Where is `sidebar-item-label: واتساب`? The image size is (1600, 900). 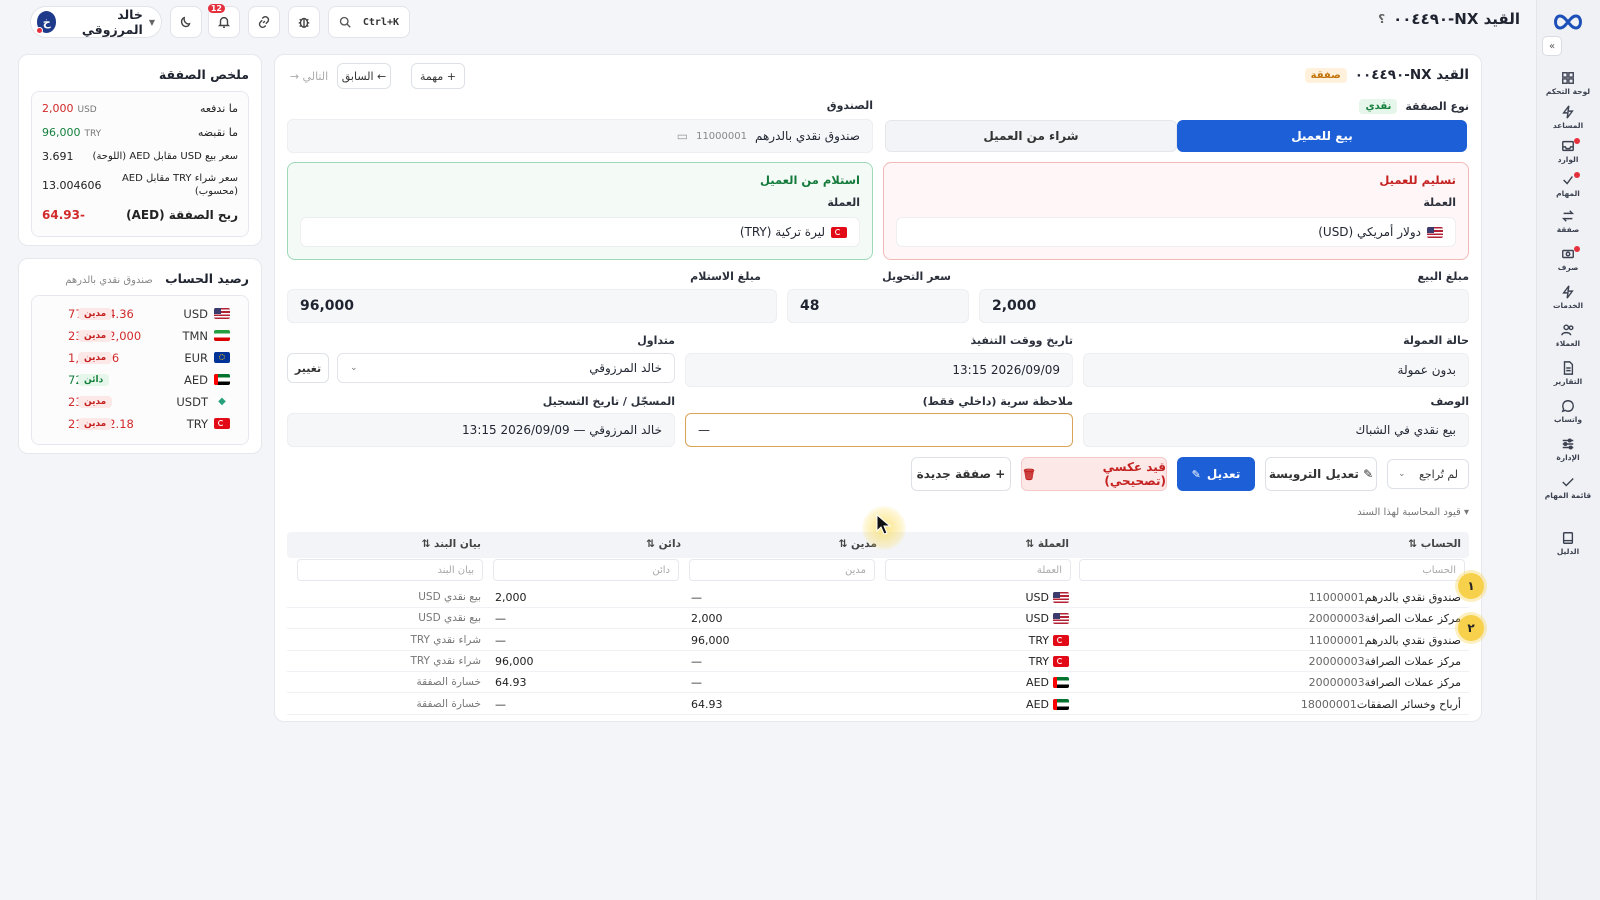 sidebar-item-label: واتساب is located at coordinates (1568, 419).